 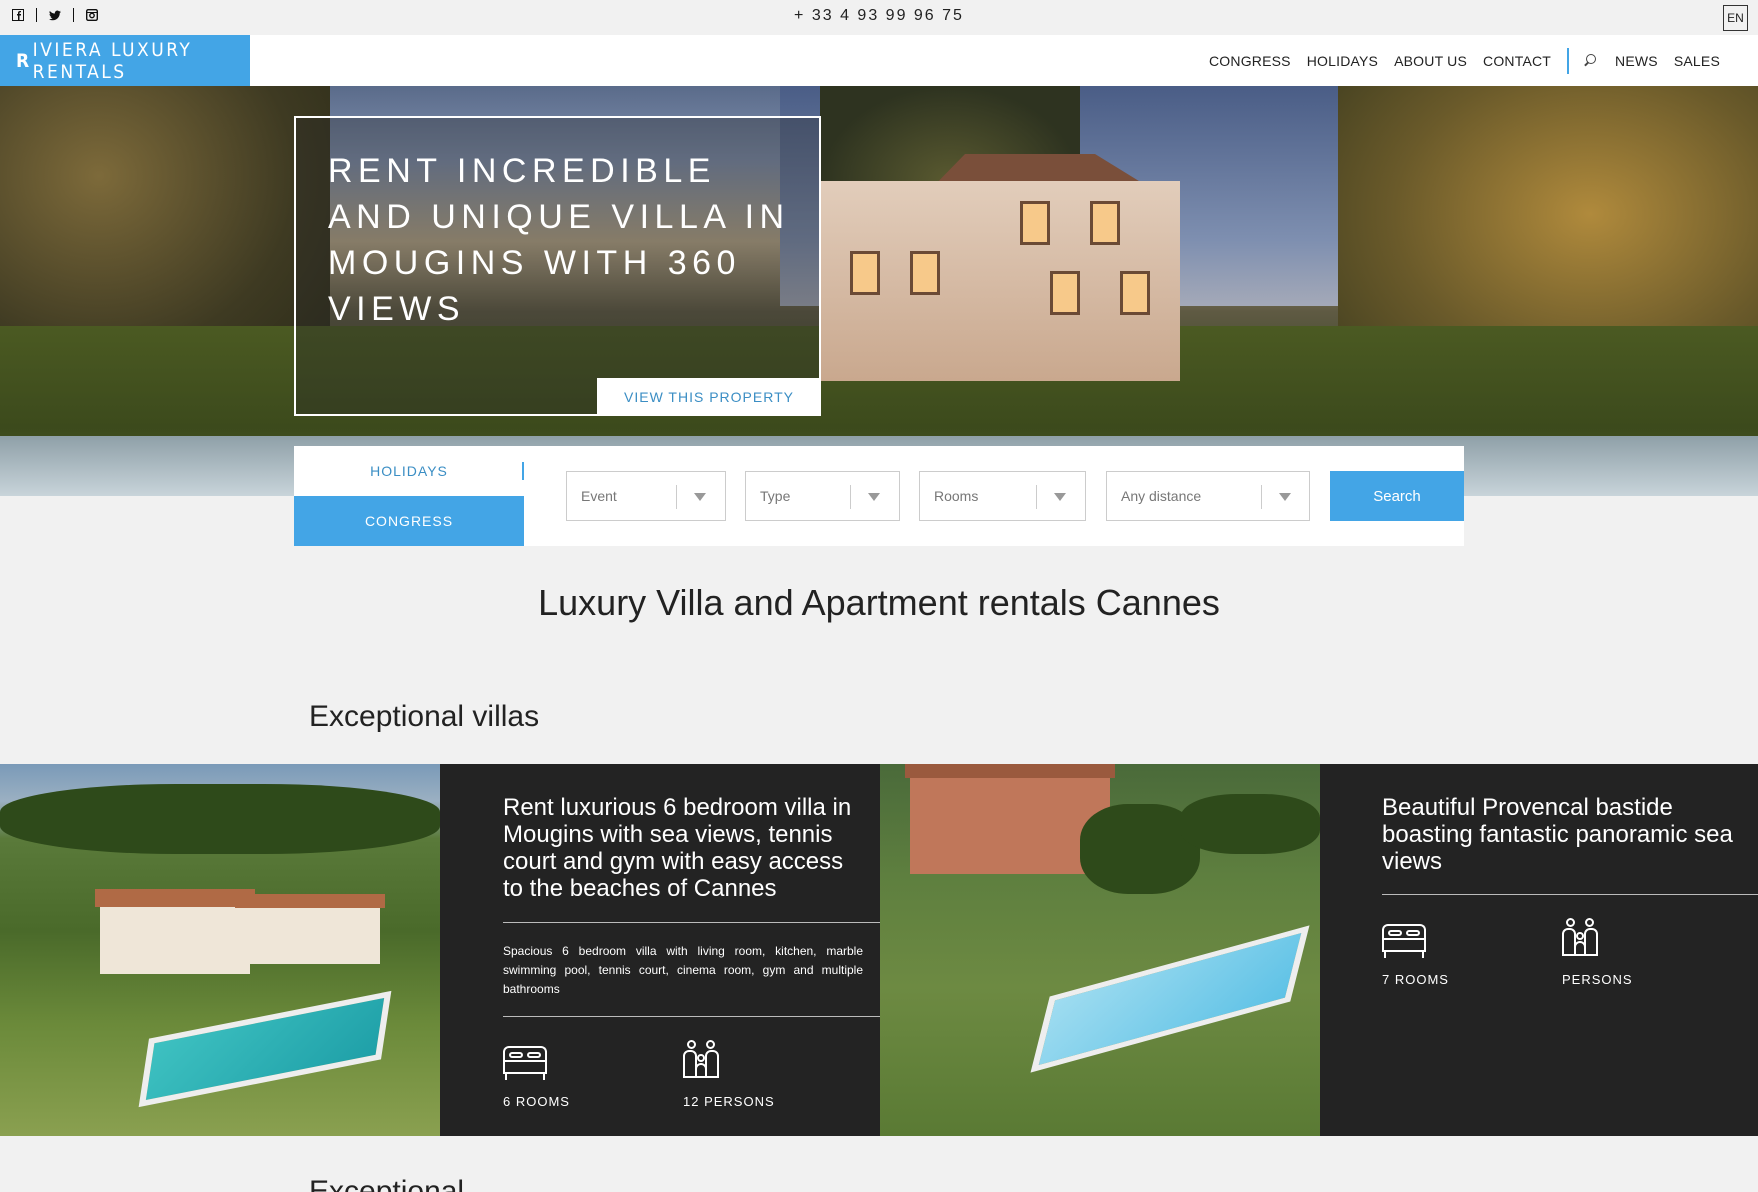 What do you see at coordinates (523, 471) in the screenshot?
I see `tab-divider` at bounding box center [523, 471].